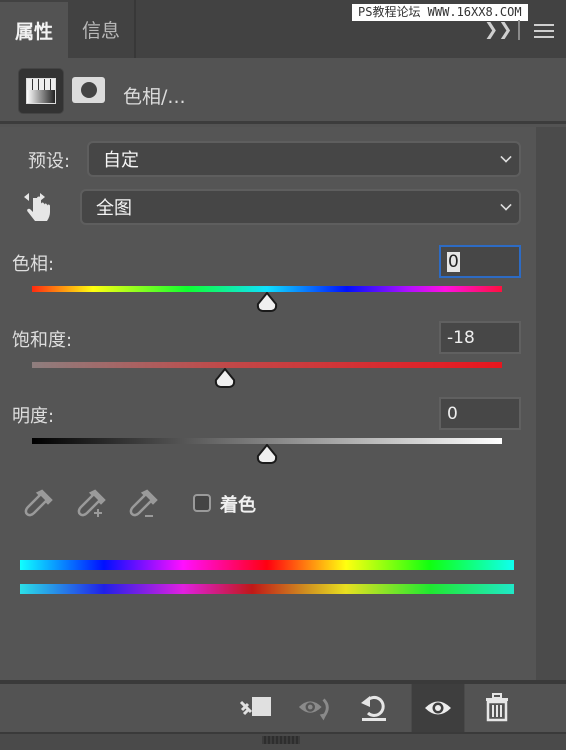  Describe the element at coordinates (304, 159) in the screenshot. I see `preset-select: 自定` at that location.